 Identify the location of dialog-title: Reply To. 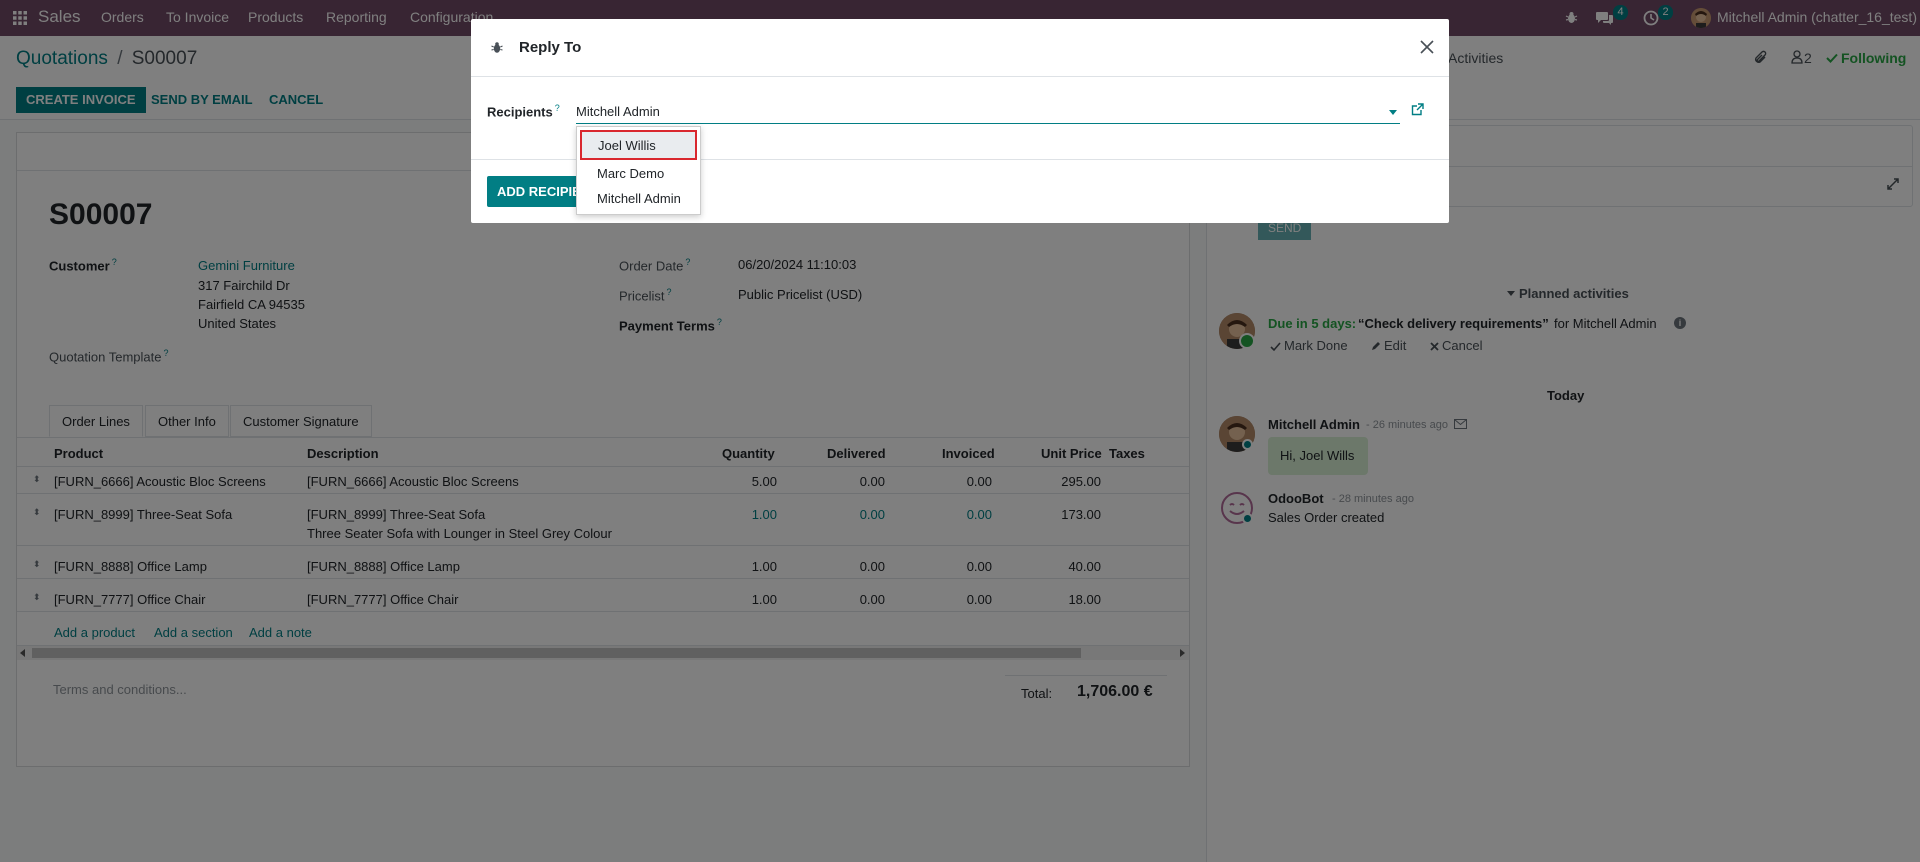
(550, 47).